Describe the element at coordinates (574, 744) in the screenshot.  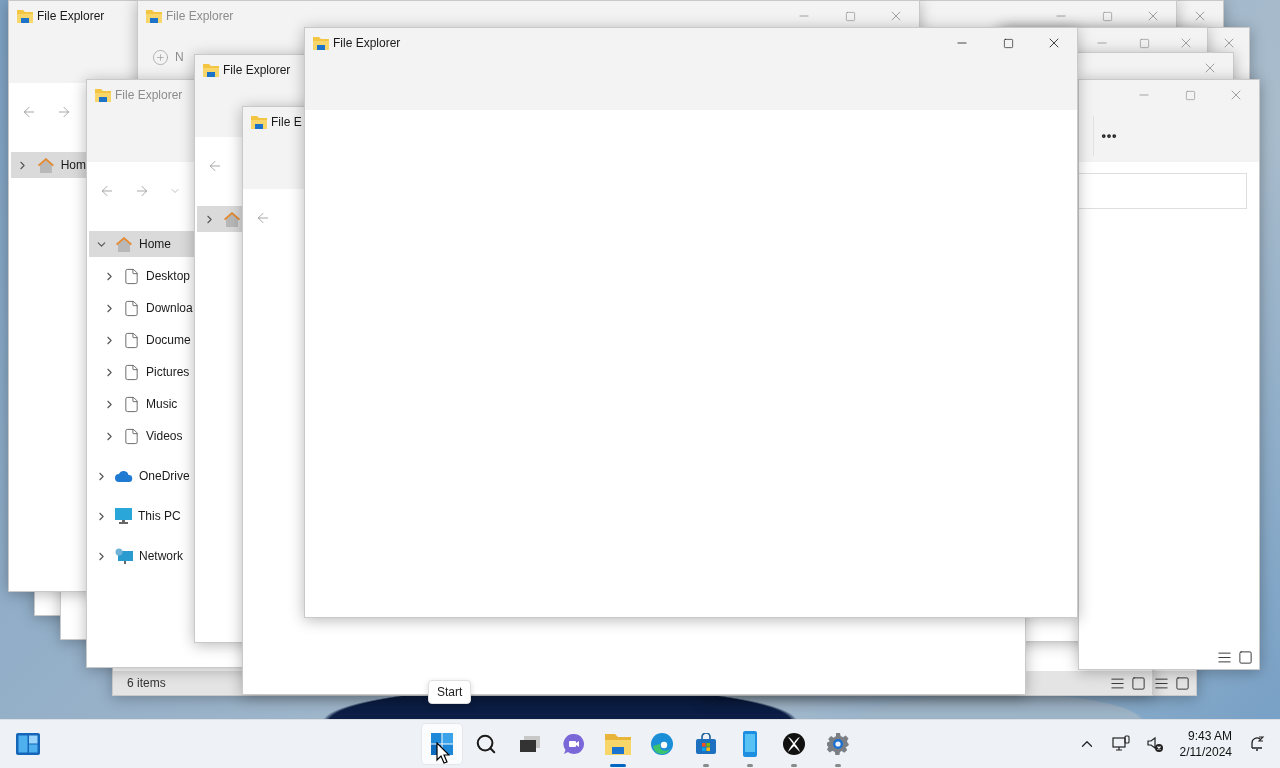
I see `chat-icon` at that location.